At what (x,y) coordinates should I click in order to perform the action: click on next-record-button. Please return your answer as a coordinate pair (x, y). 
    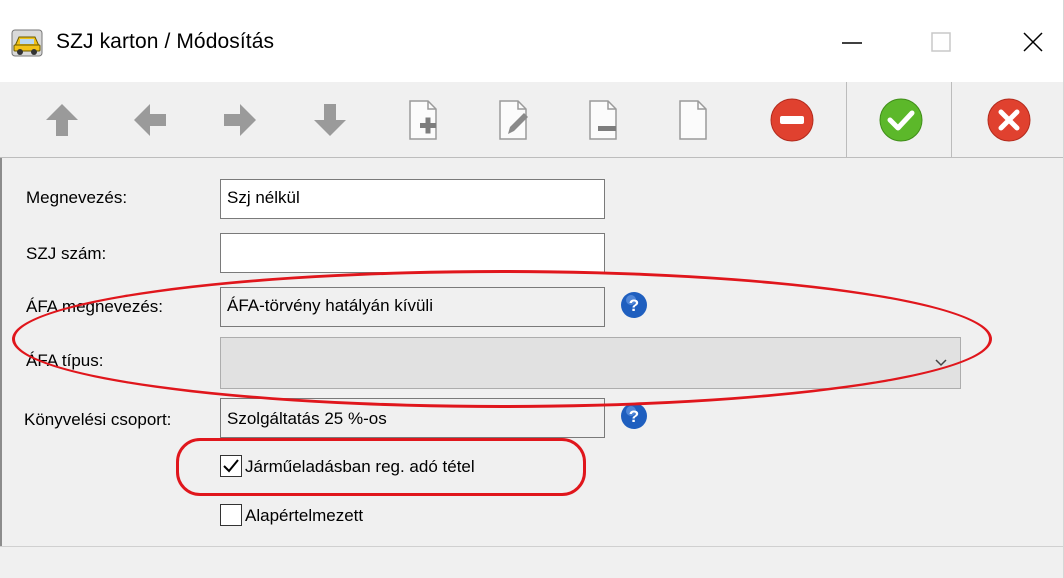
    Looking at the image, I should click on (240, 120).